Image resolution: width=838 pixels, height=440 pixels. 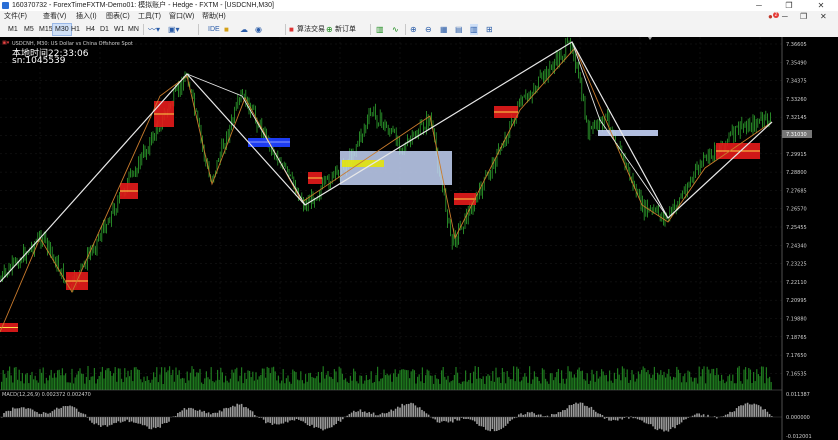 I want to click on bar-chart-icon: ▥, so click(x=380, y=29).